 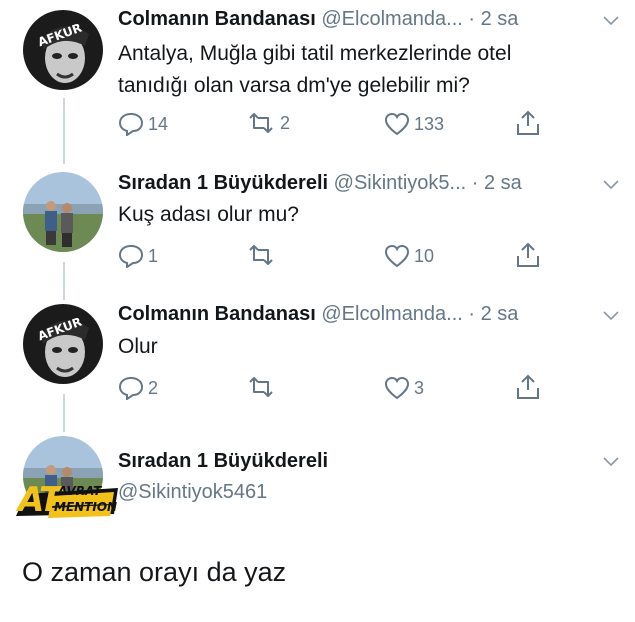 I want to click on retweet-count: 2, so click(x=285, y=122).